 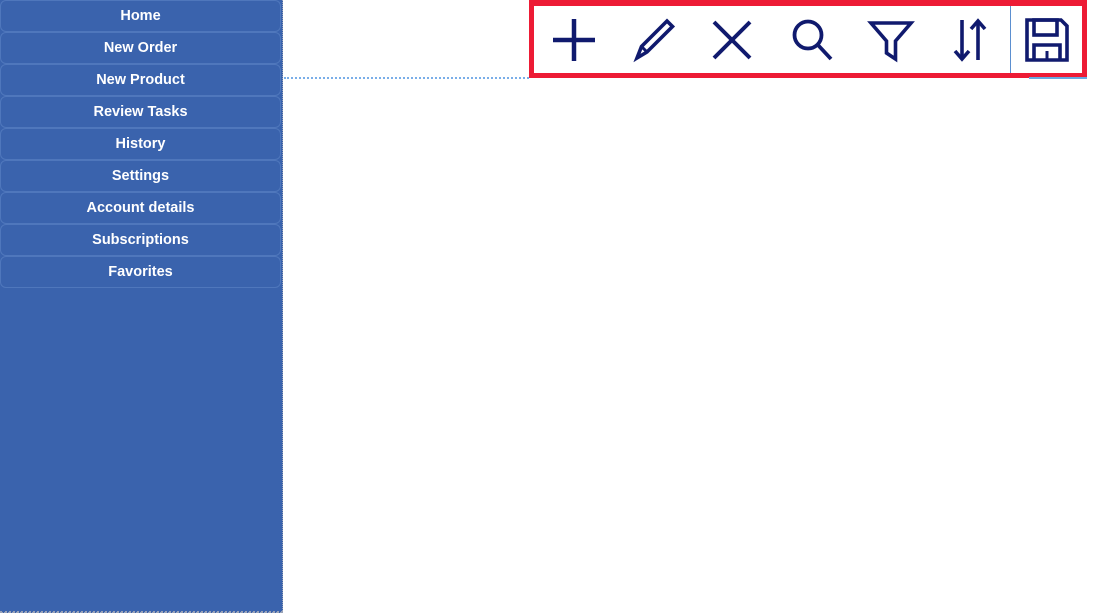 I want to click on sidebar-item-label: Home, so click(x=140, y=16).